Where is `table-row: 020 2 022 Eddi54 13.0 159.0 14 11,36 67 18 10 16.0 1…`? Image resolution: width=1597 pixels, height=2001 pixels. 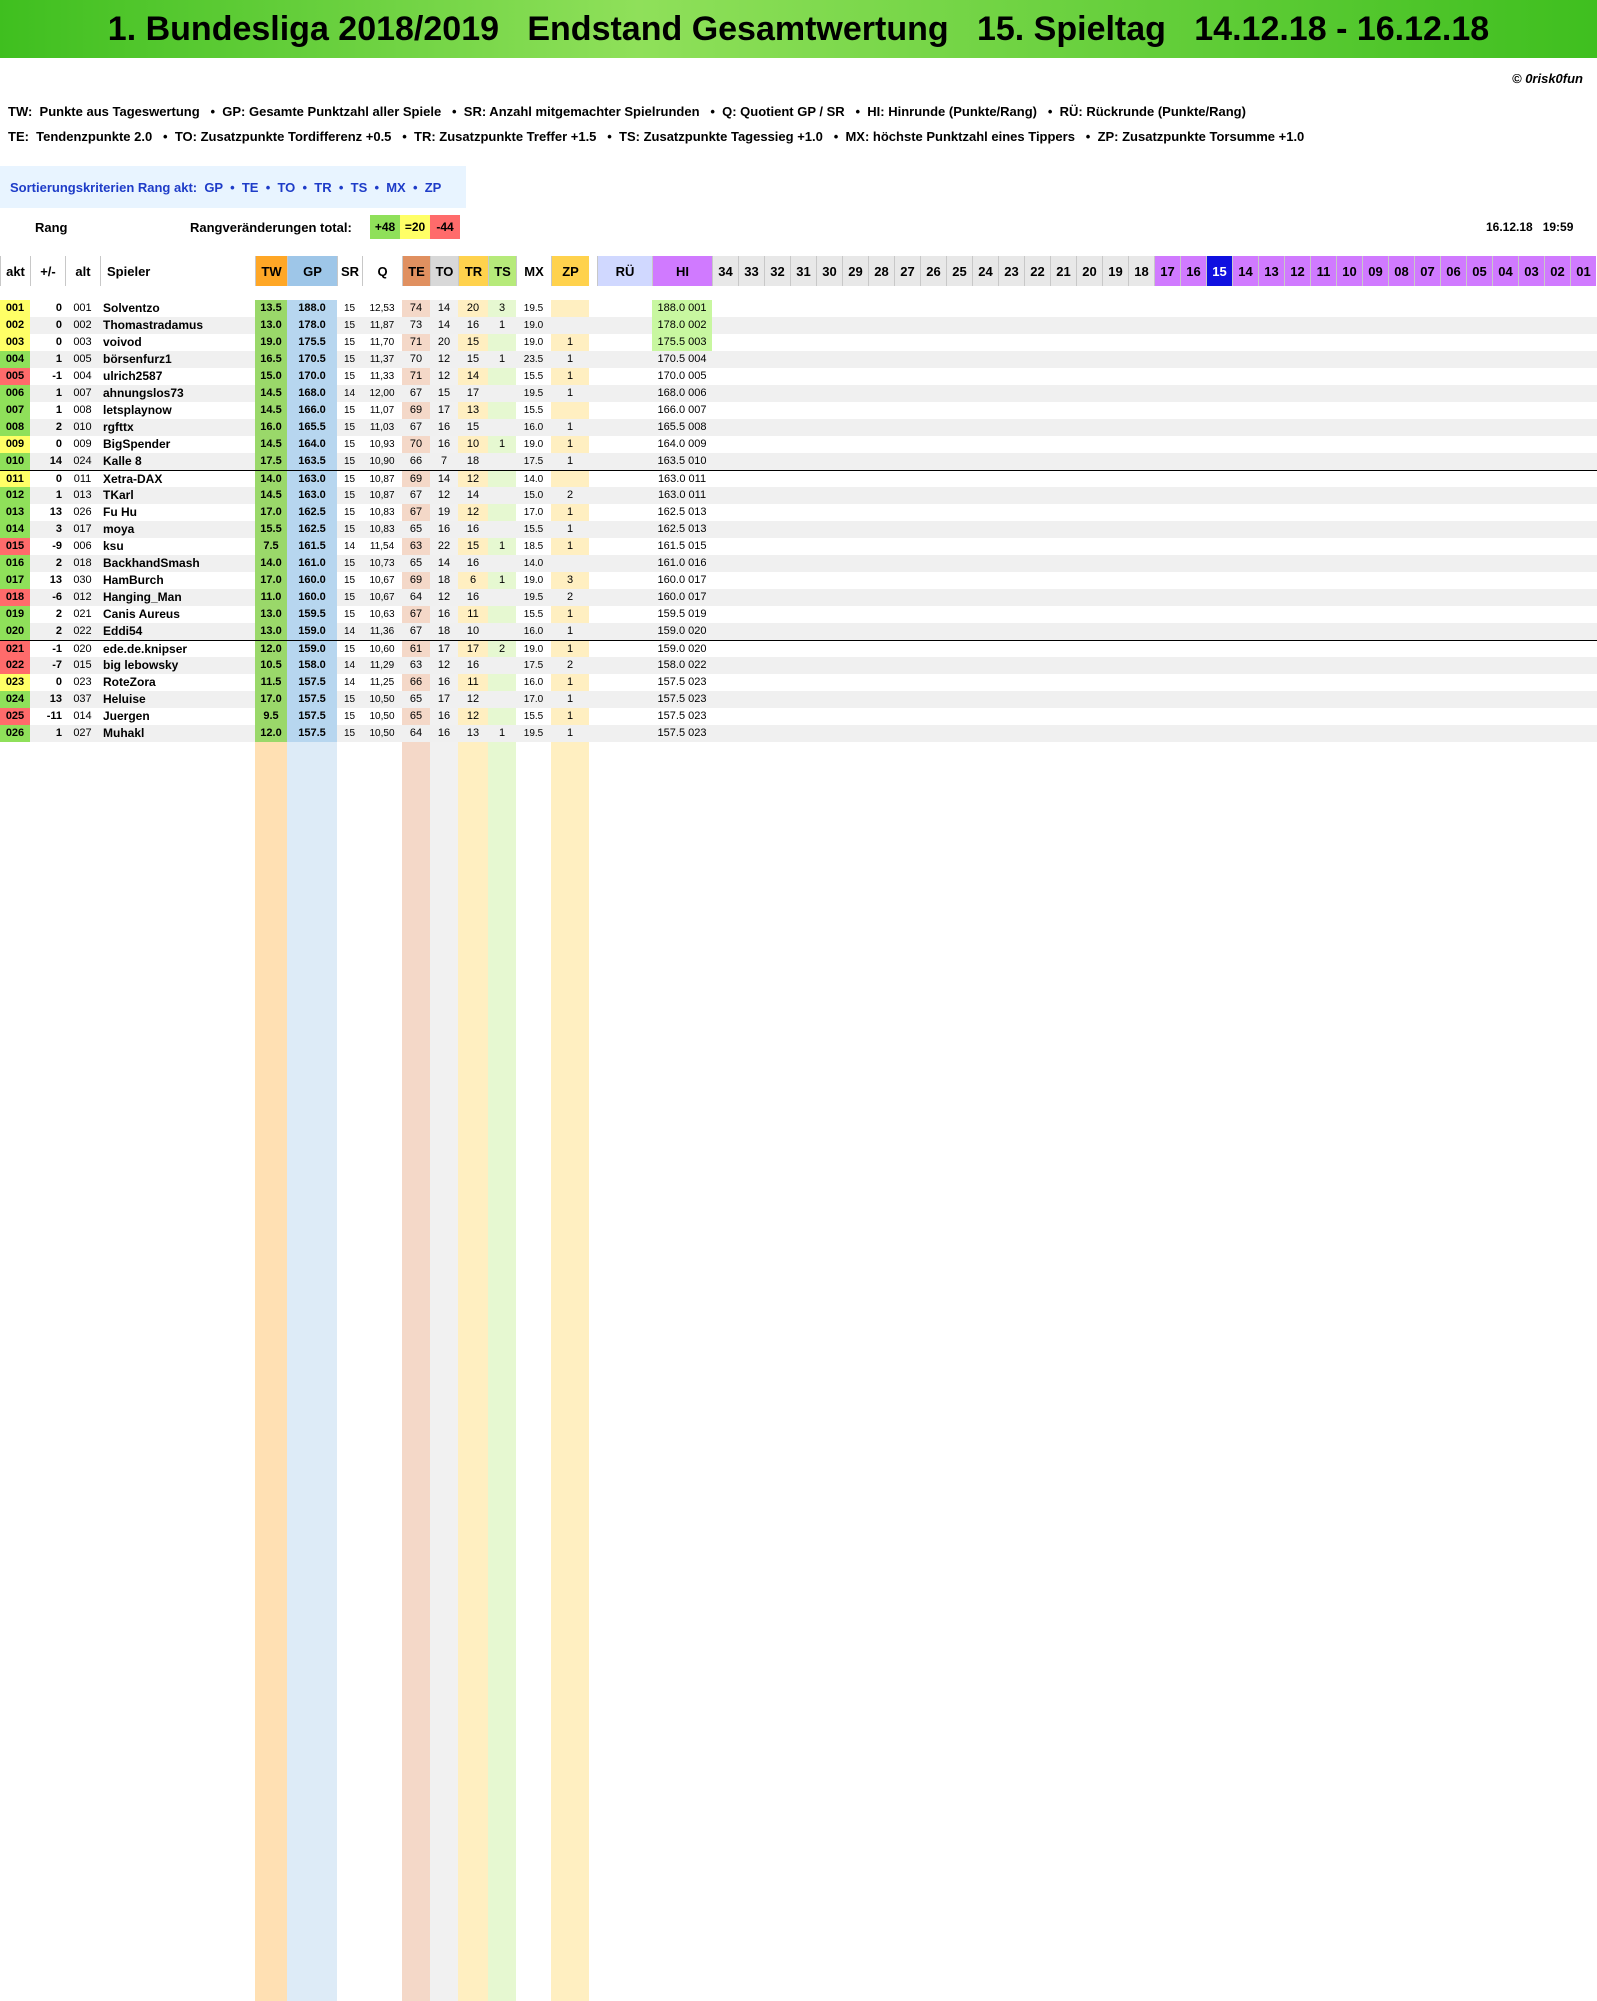 table-row: 020 2 022 Eddi54 13.0 159.0 14 11,36 67 18 10 16.0 1… is located at coordinates (798, 631).